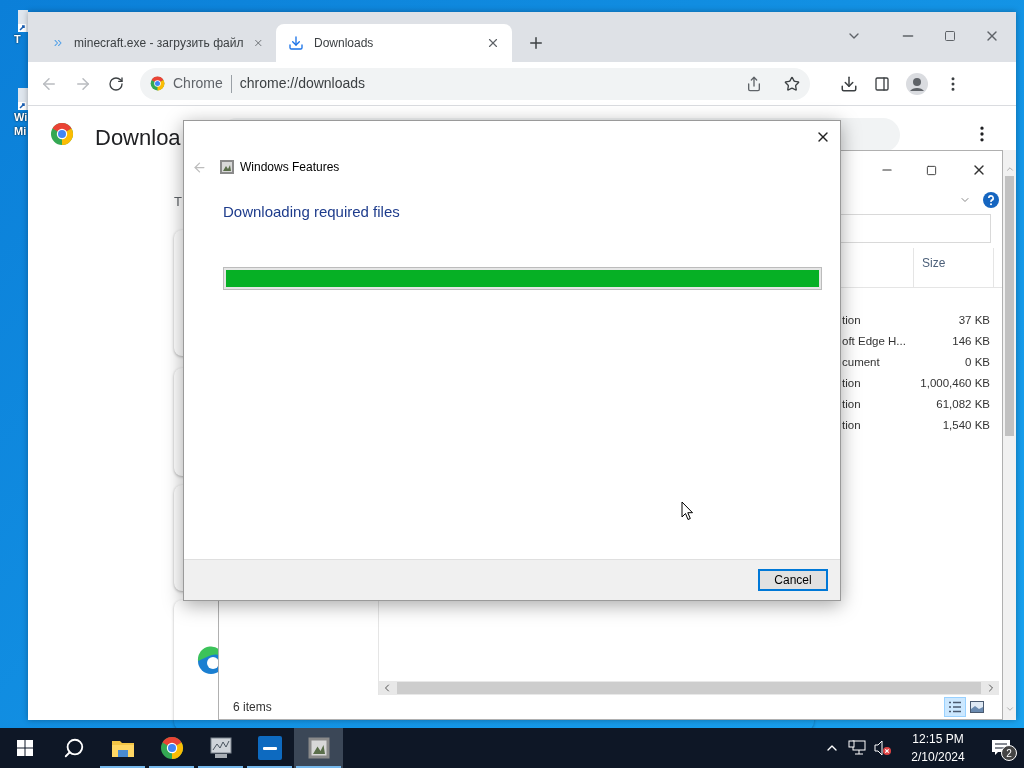 This screenshot has width=1024, height=768. What do you see at coordinates (290, 167) in the screenshot?
I see `dialog-title: Windows Features` at bounding box center [290, 167].